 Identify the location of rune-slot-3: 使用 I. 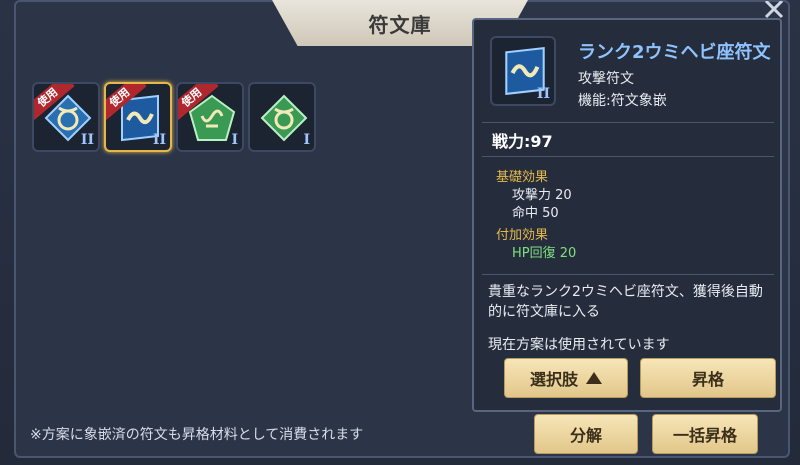
(210, 117).